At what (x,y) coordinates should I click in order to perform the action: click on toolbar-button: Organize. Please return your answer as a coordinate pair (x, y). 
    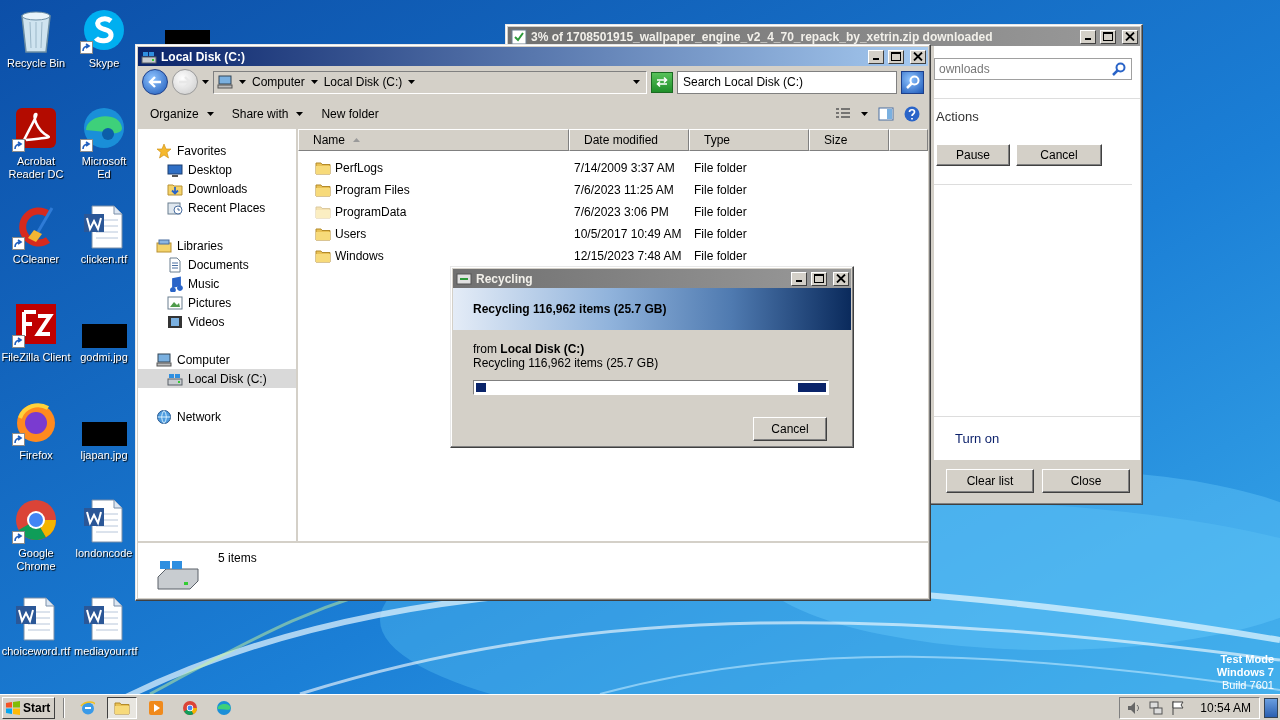
    Looking at the image, I should click on (182, 113).